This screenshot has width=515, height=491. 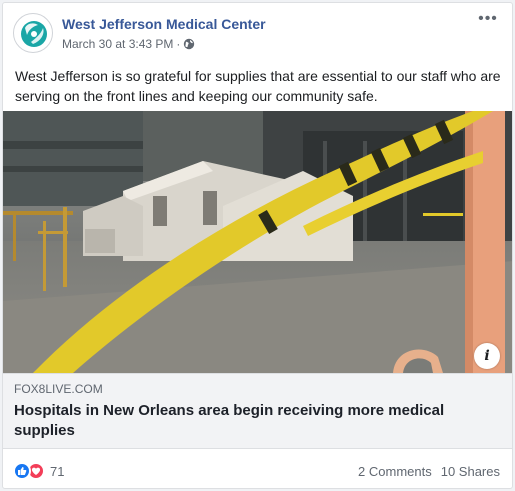 What do you see at coordinates (22, 471) in the screenshot?
I see `like-icon` at bounding box center [22, 471].